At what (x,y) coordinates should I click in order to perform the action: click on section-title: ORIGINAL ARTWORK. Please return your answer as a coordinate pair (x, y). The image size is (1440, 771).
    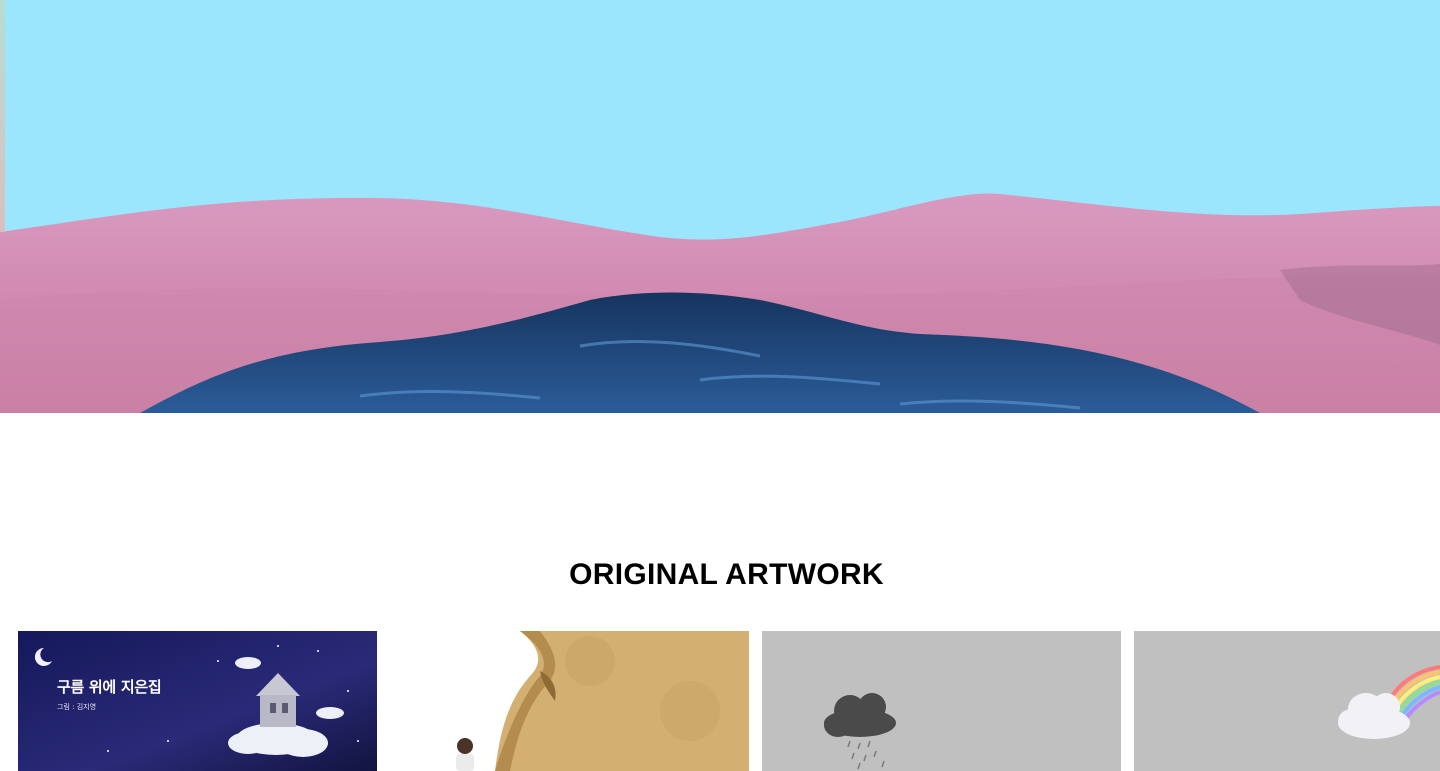
    Looking at the image, I should click on (726, 574).